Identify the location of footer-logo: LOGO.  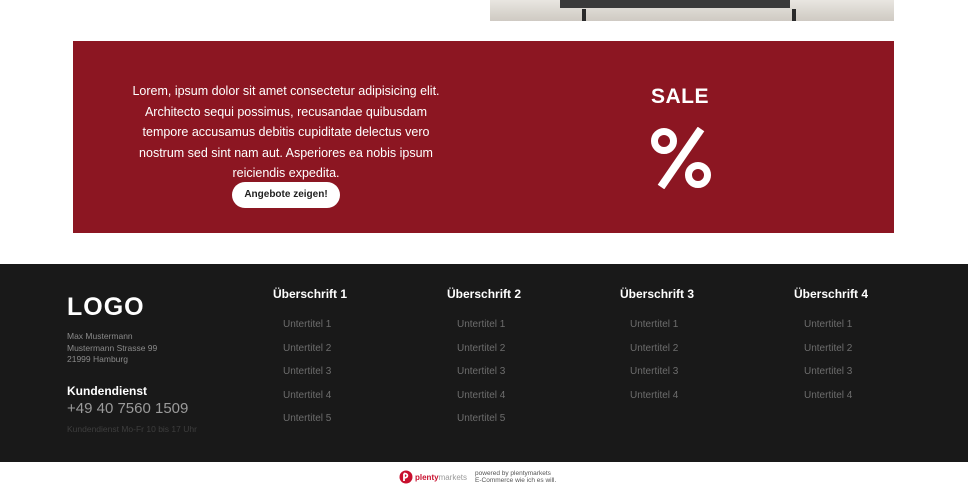
(106, 307).